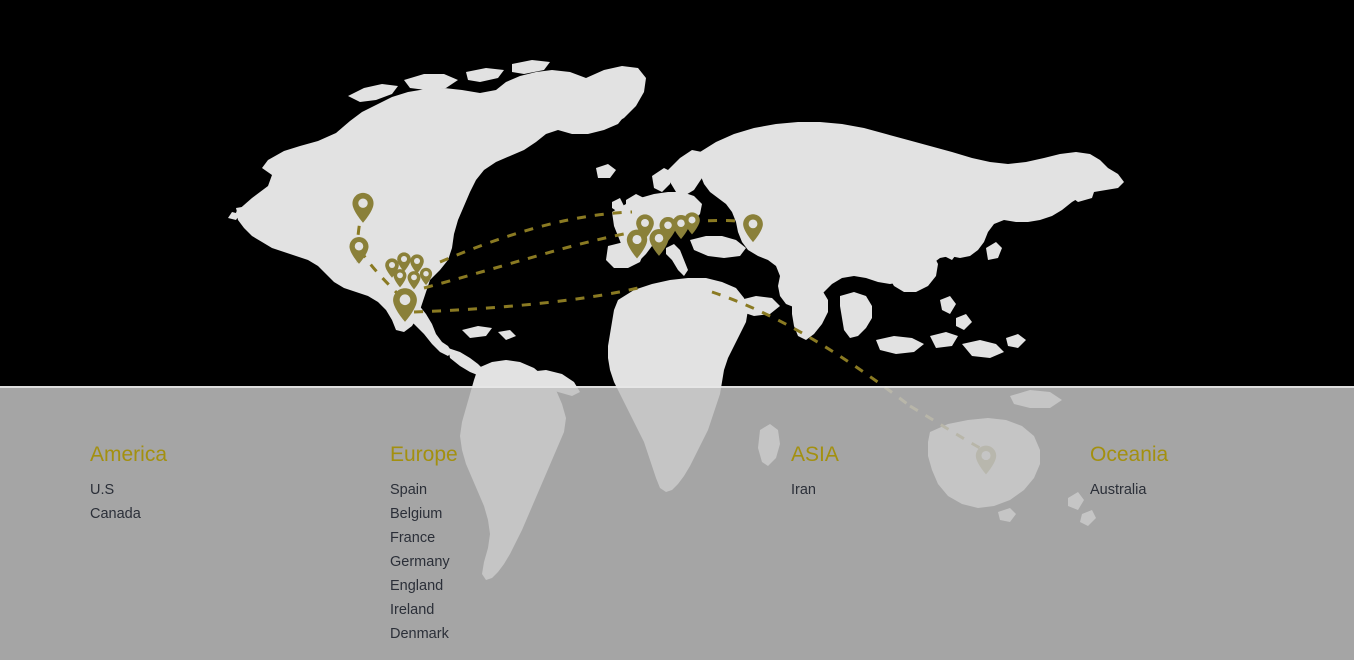 The width and height of the screenshot is (1354, 660). Describe the element at coordinates (424, 586) in the screenshot. I see `list-item: England` at that location.